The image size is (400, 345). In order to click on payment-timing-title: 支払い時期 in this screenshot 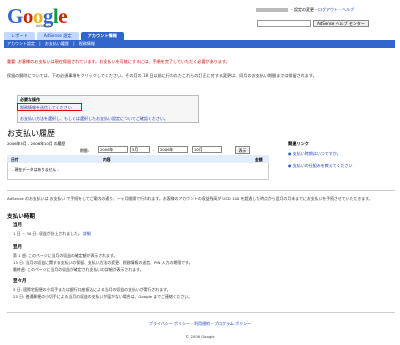, I will do `click(21, 217)`.